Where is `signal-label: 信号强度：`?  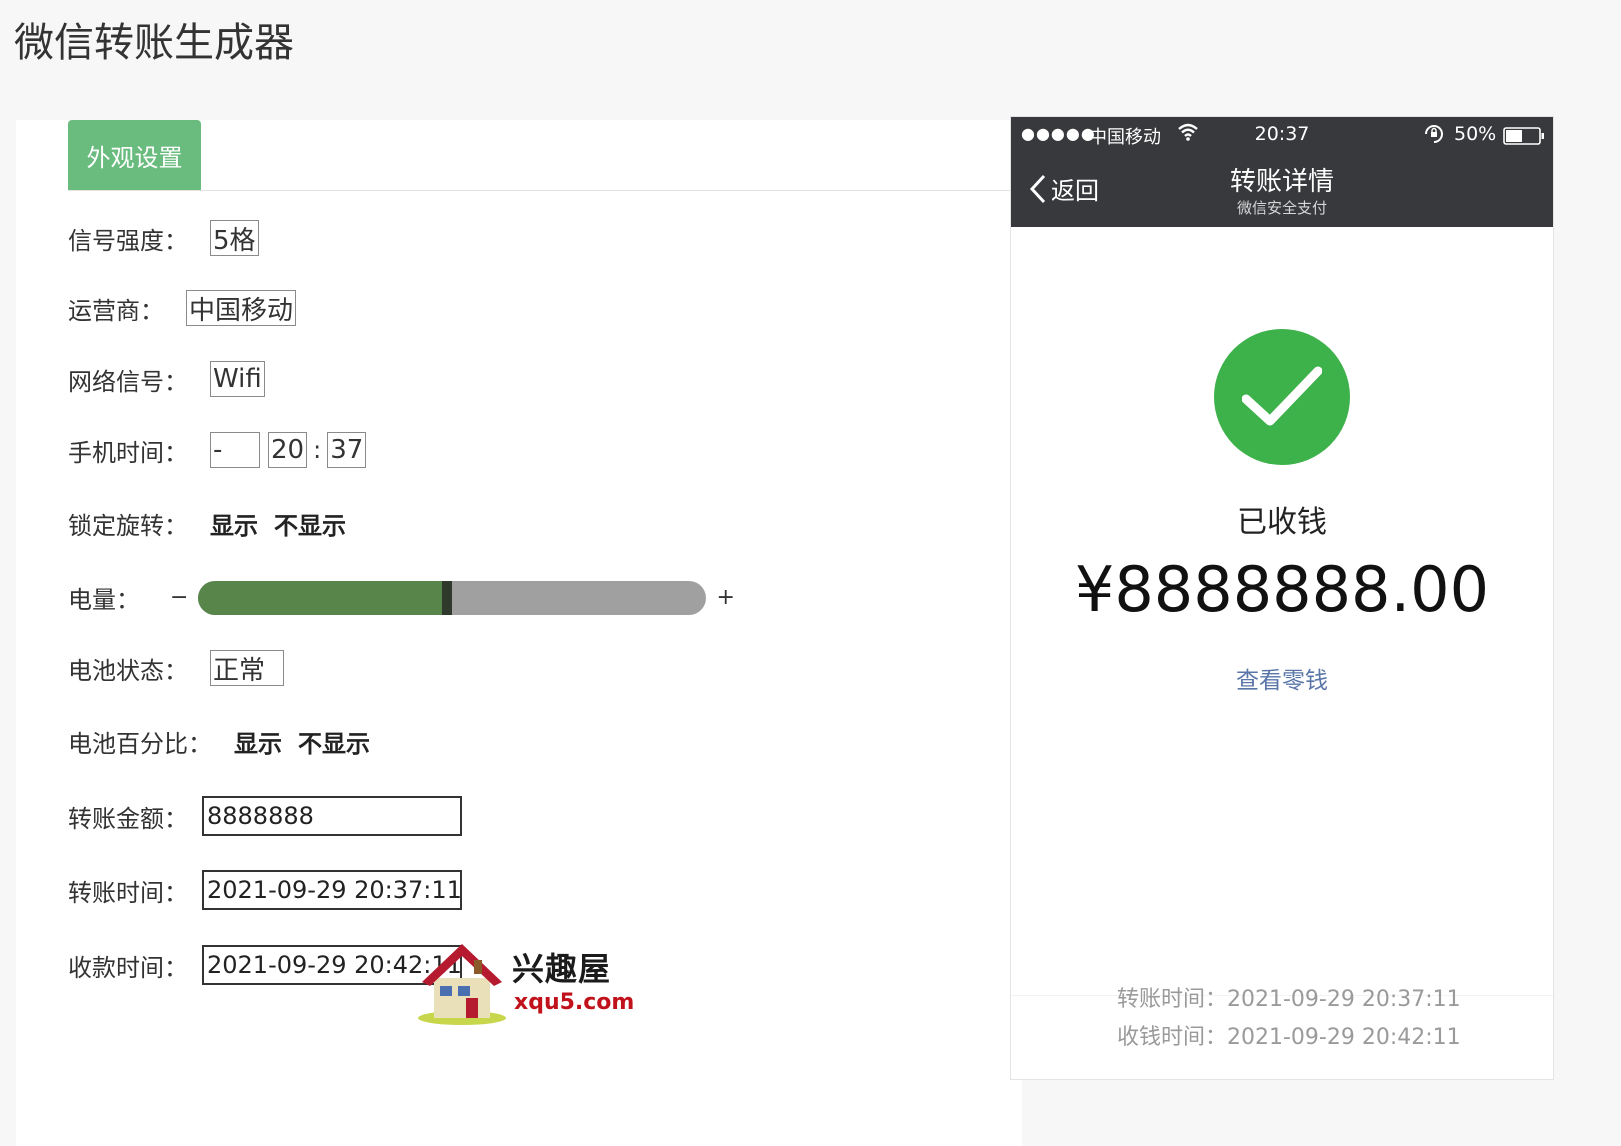 signal-label: 信号强度： is located at coordinates (128, 240).